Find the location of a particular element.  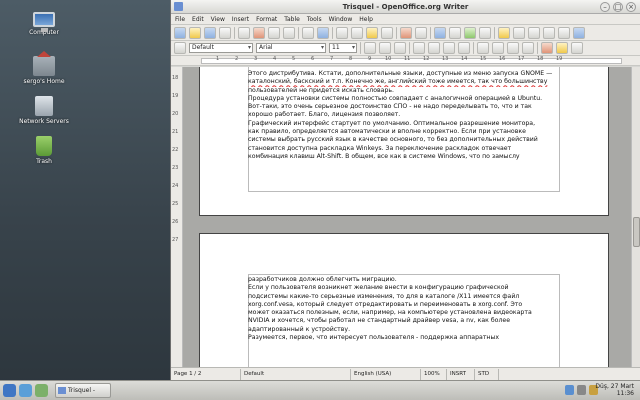

clock: Düş, 27 Mart 11:36 is located at coordinates (614, 390).